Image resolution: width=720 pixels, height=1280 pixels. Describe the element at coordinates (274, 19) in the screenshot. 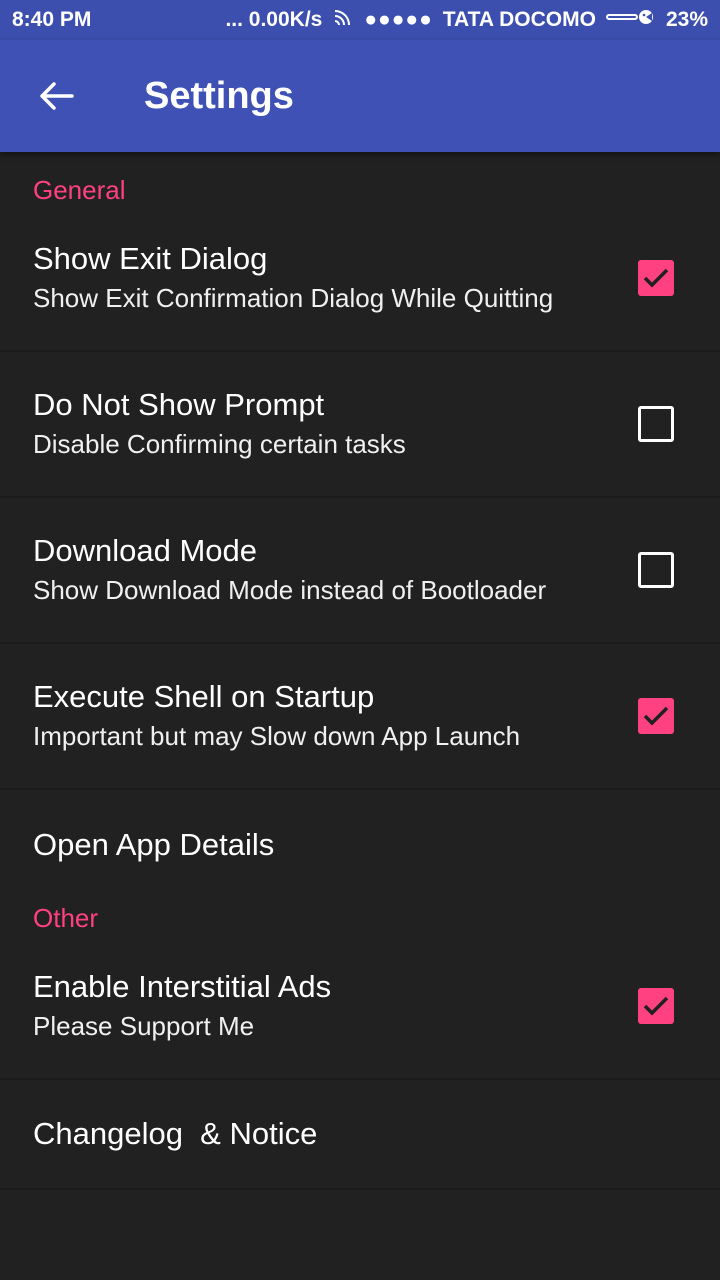

I see `net-speed: ... 0.00K/s` at that location.